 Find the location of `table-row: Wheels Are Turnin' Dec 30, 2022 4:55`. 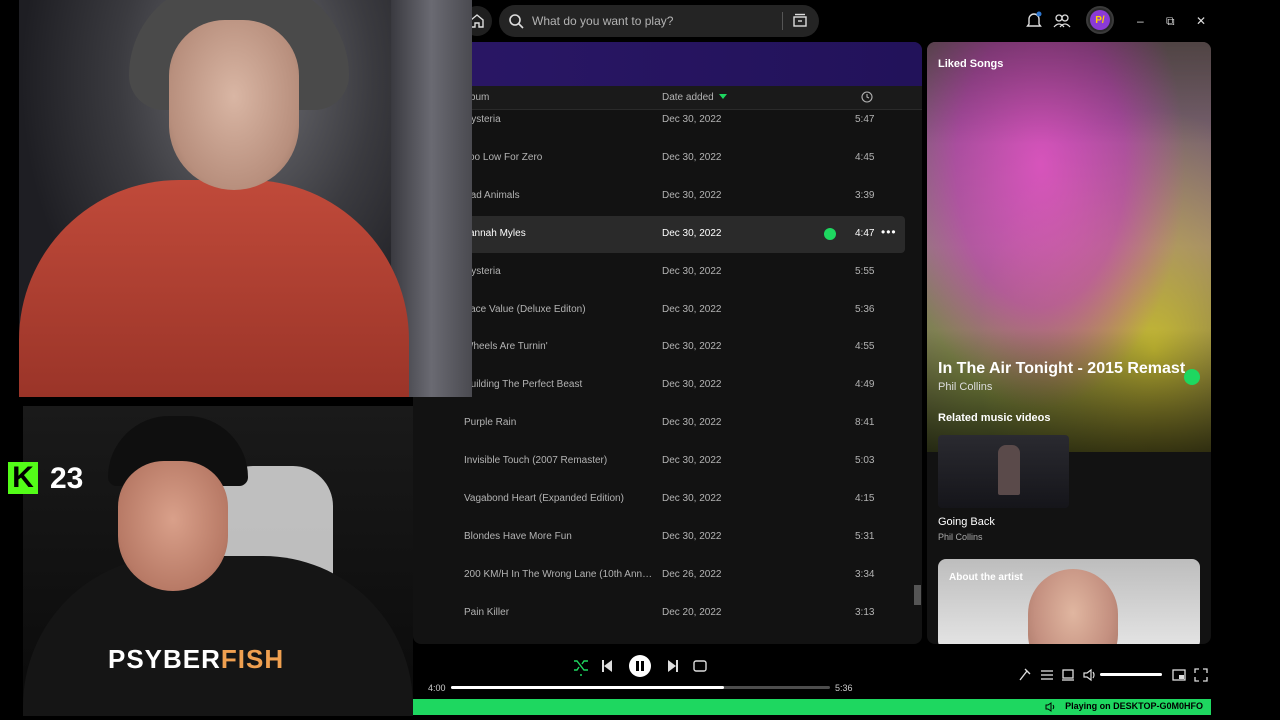

table-row: Wheels Are Turnin' Dec 30, 2022 4:55 is located at coordinates (659, 347).